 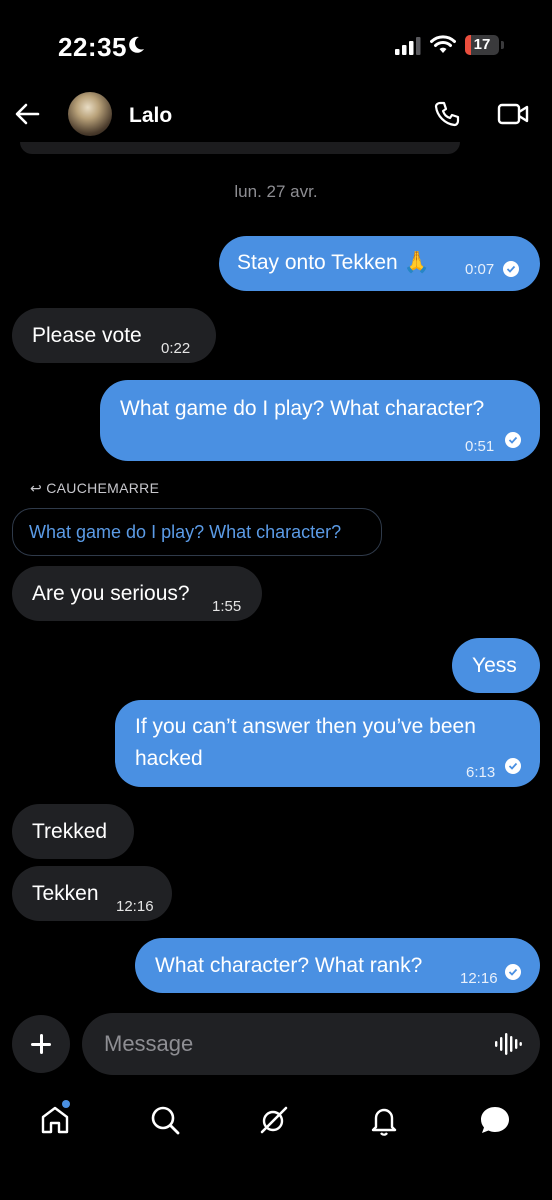 I want to click on message-text: Tekken, so click(x=65, y=893).